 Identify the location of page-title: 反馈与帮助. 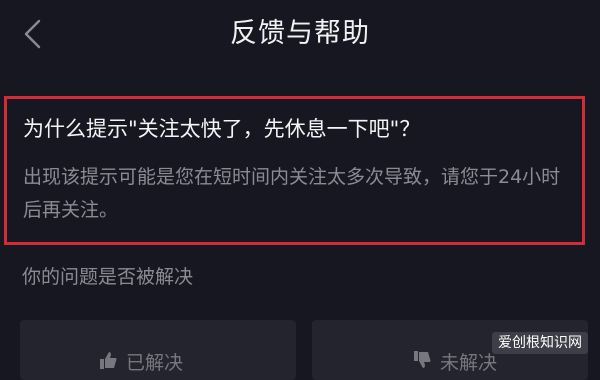
(300, 33).